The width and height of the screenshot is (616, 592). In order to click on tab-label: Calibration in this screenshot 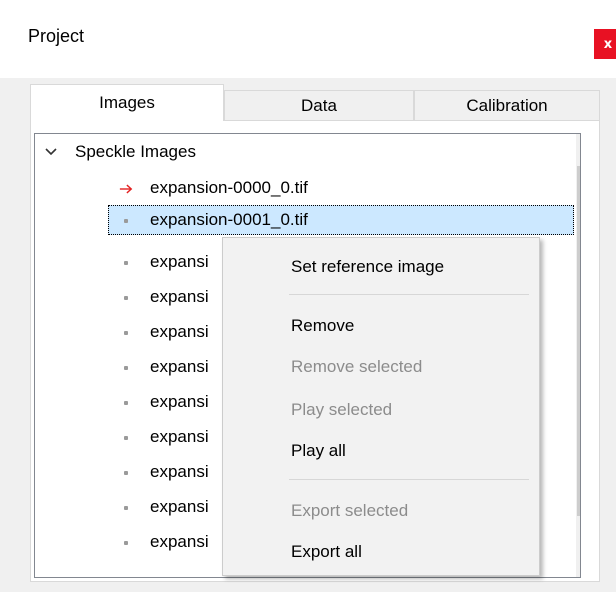, I will do `click(507, 105)`.